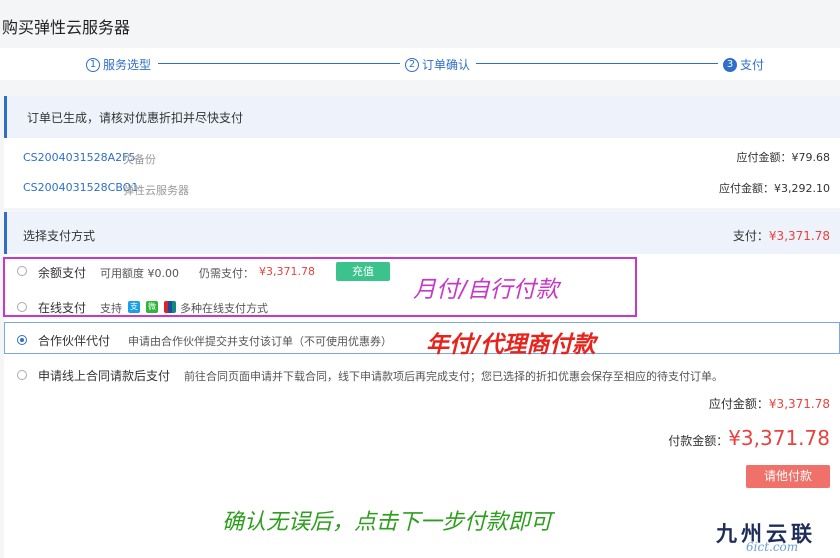  I want to click on partner-pay-label: 合作伙伴代付, so click(74, 341).